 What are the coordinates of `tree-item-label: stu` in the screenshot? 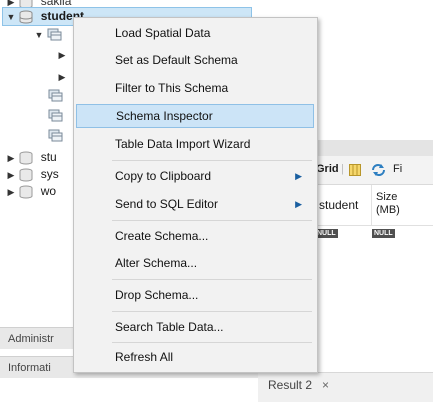 It's located at (48, 157).